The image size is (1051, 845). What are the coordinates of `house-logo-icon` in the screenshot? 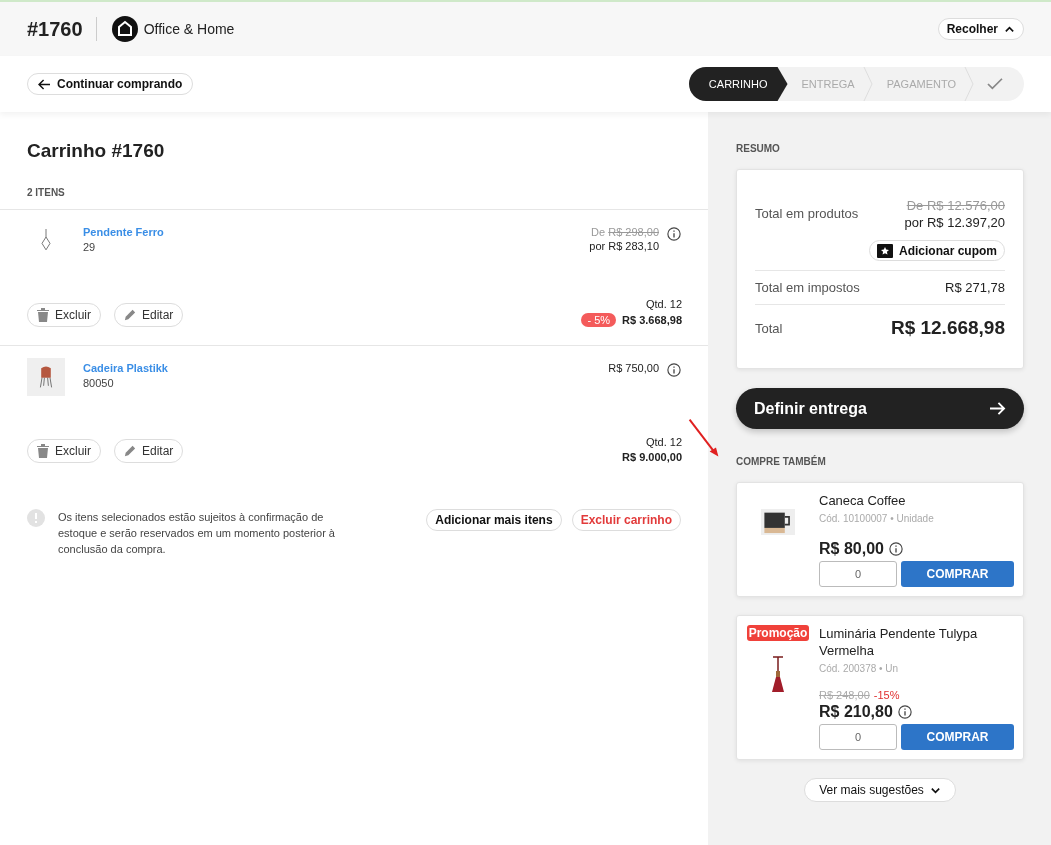 It's located at (124, 29).